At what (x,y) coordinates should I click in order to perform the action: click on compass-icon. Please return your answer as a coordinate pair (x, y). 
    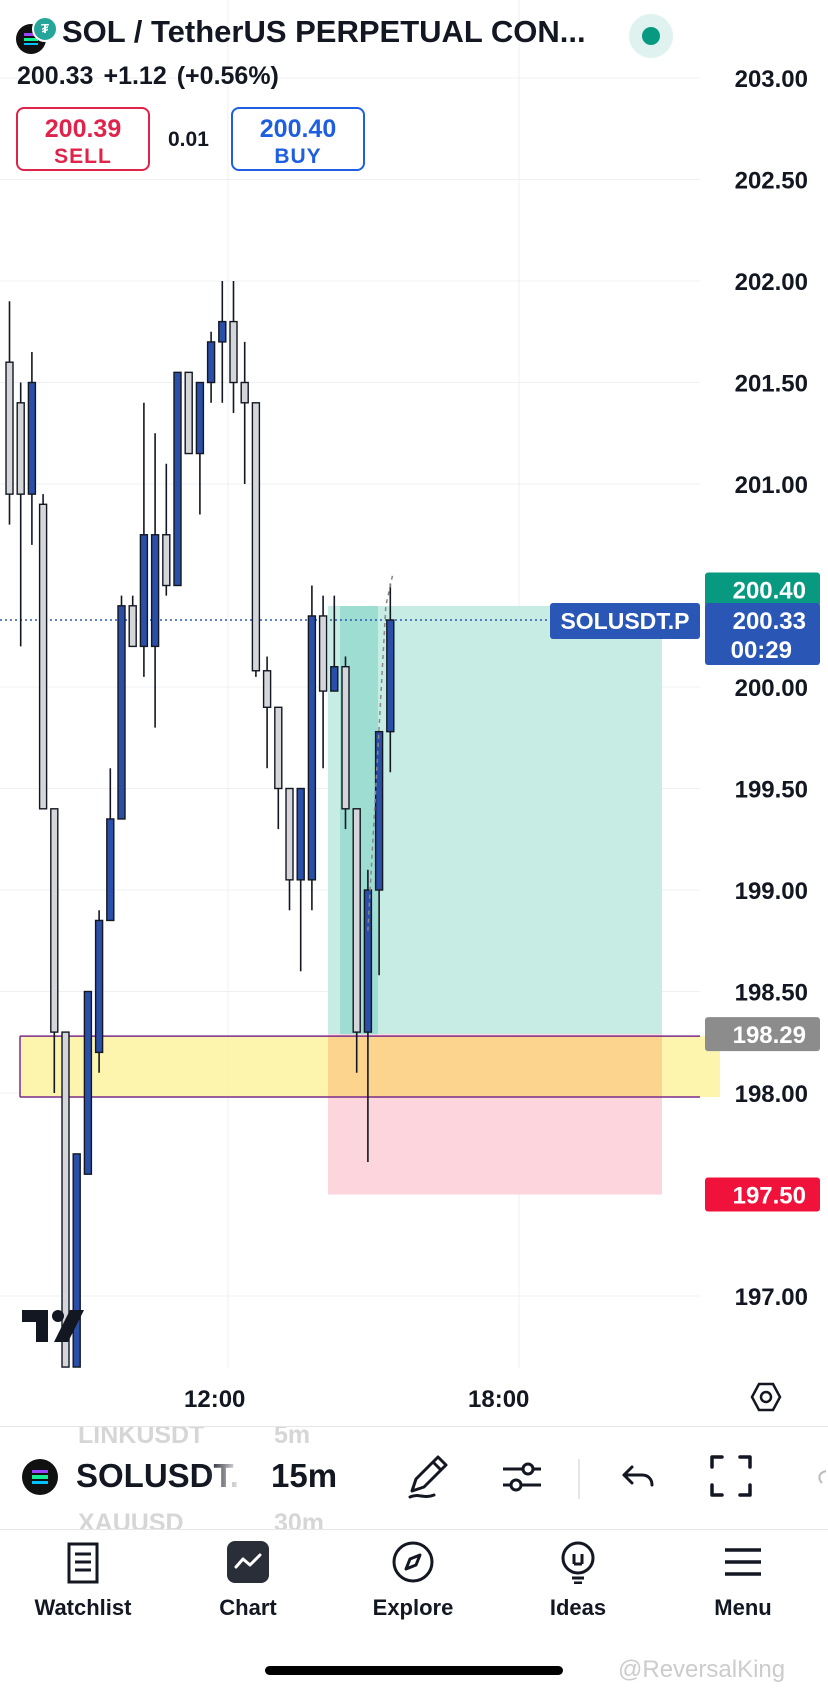
    Looking at the image, I should click on (413, 1562).